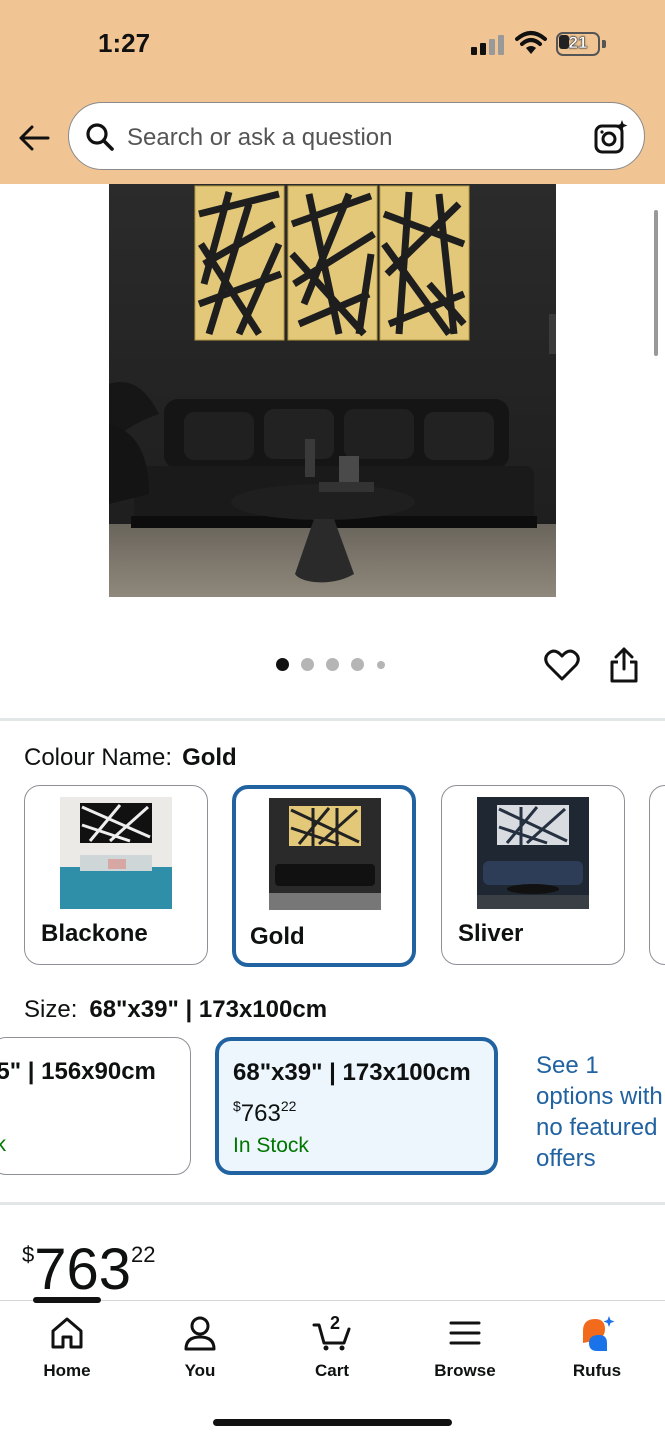  What do you see at coordinates (200, 1333) in the screenshot?
I see `person-icon` at bounding box center [200, 1333].